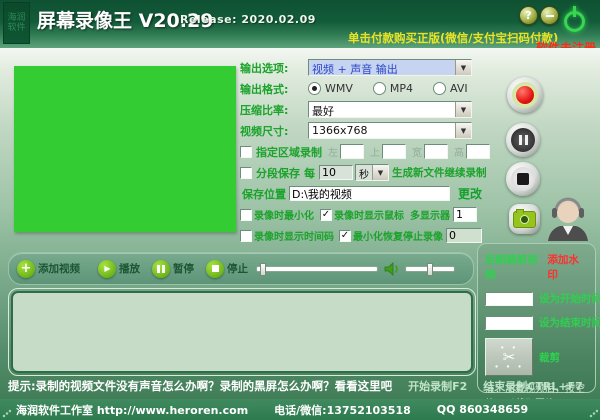 The height and width of the screenshot is (420, 600). I want to click on stop-label: 停止, so click(237, 269).